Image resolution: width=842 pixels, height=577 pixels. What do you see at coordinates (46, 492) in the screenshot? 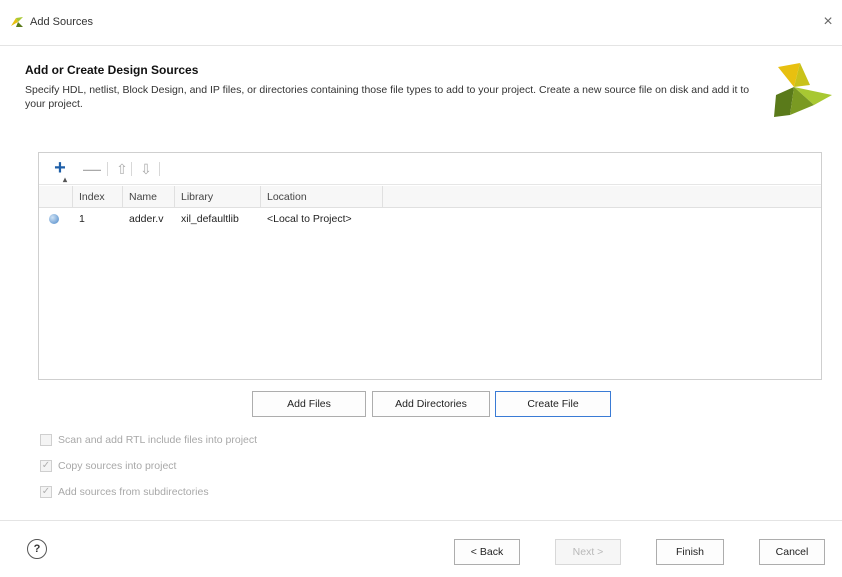
I see `add-subdirectories-checkbox: ✓` at bounding box center [46, 492].